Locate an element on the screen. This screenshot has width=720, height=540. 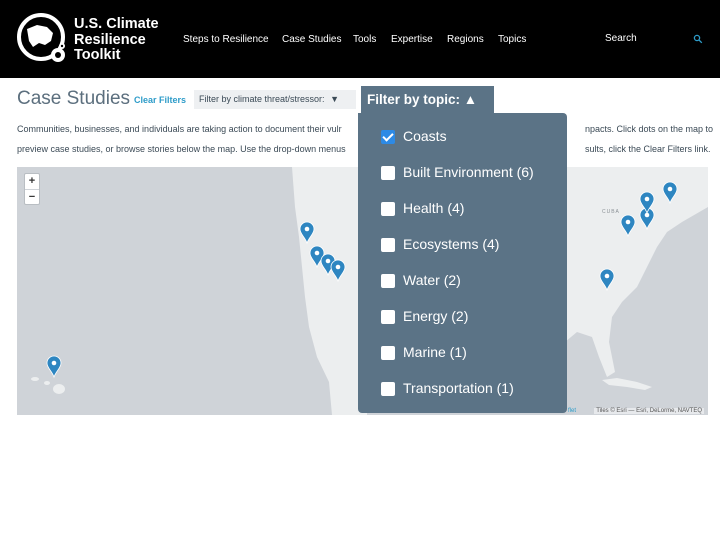
nav-tools: Tools is located at coordinates (364, 39).